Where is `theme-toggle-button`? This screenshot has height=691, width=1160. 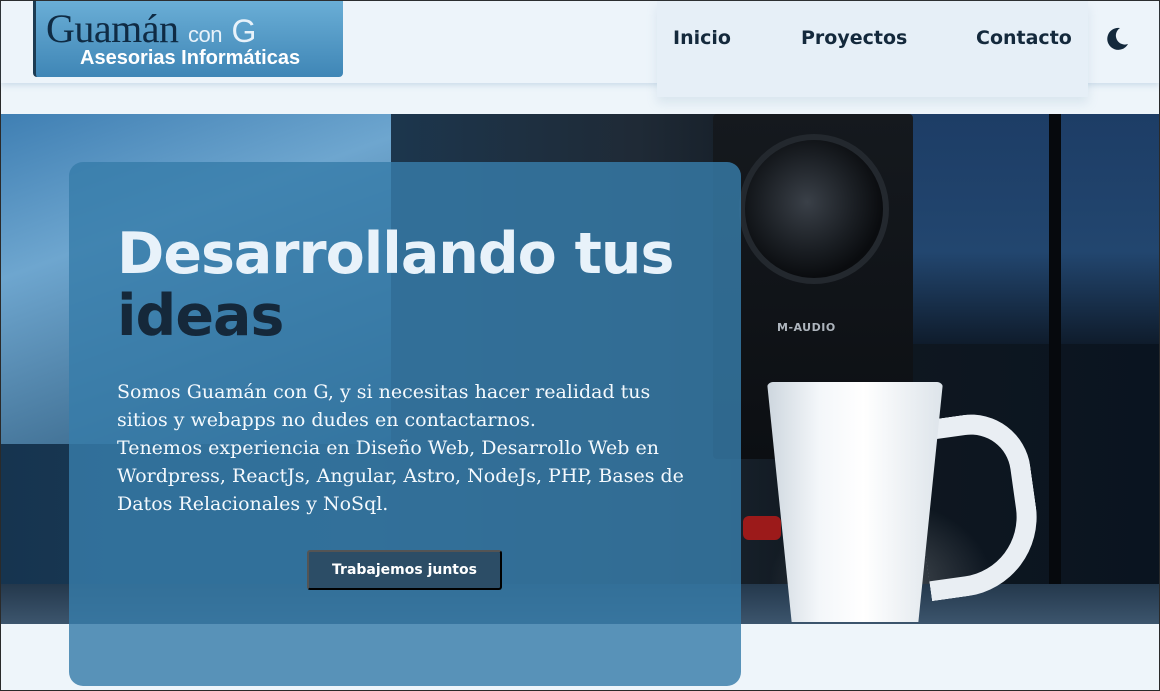
theme-toggle-button is located at coordinates (1117, 39).